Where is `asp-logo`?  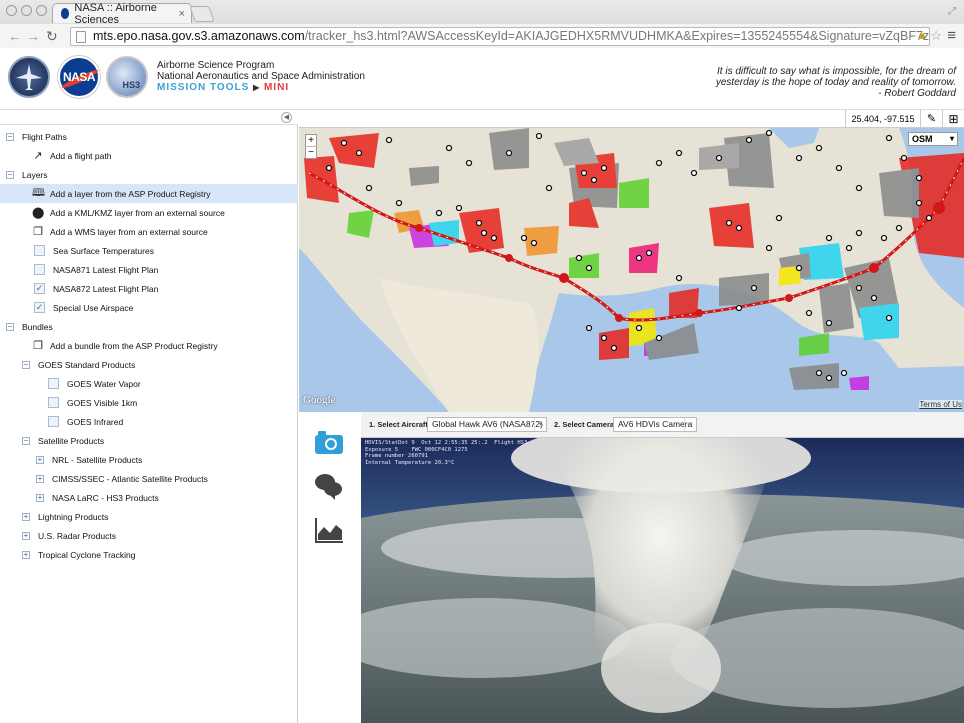
asp-logo is located at coordinates (29, 77).